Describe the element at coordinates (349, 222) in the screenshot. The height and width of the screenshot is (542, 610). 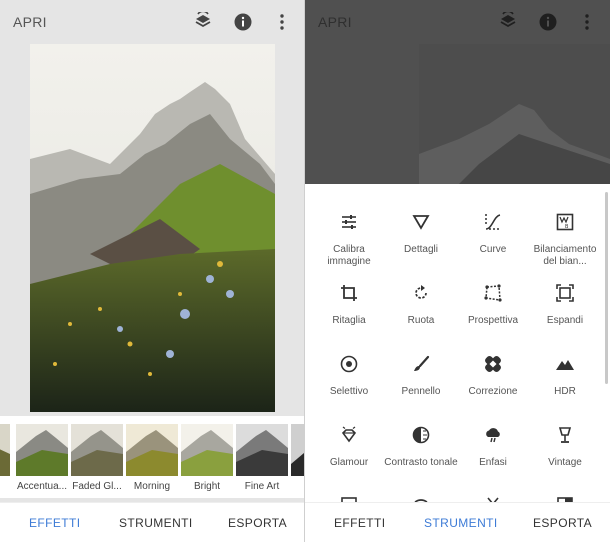
I see `sliders-icon` at that location.